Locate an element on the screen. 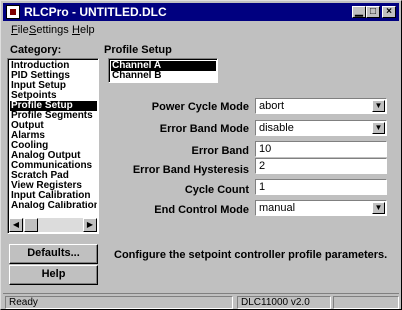 The width and height of the screenshot is (402, 310). help-button: Help is located at coordinates (53, 275).